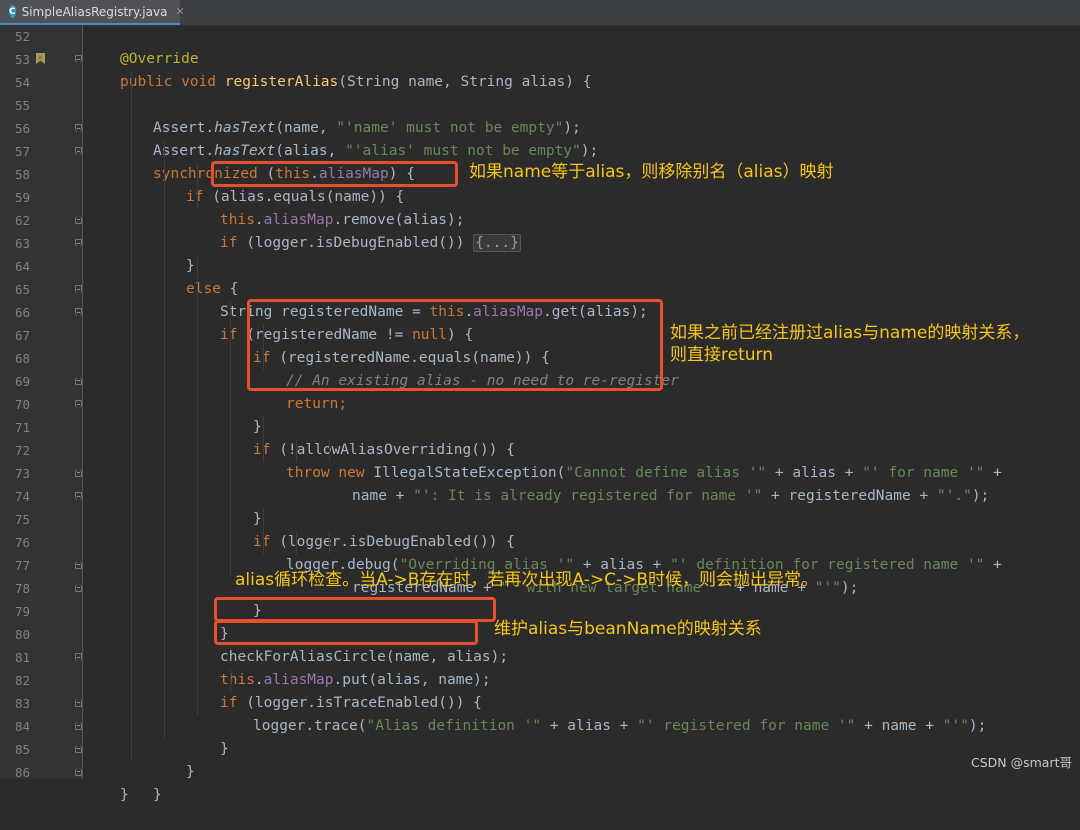  I want to click on line-number: 70, so click(22, 404).